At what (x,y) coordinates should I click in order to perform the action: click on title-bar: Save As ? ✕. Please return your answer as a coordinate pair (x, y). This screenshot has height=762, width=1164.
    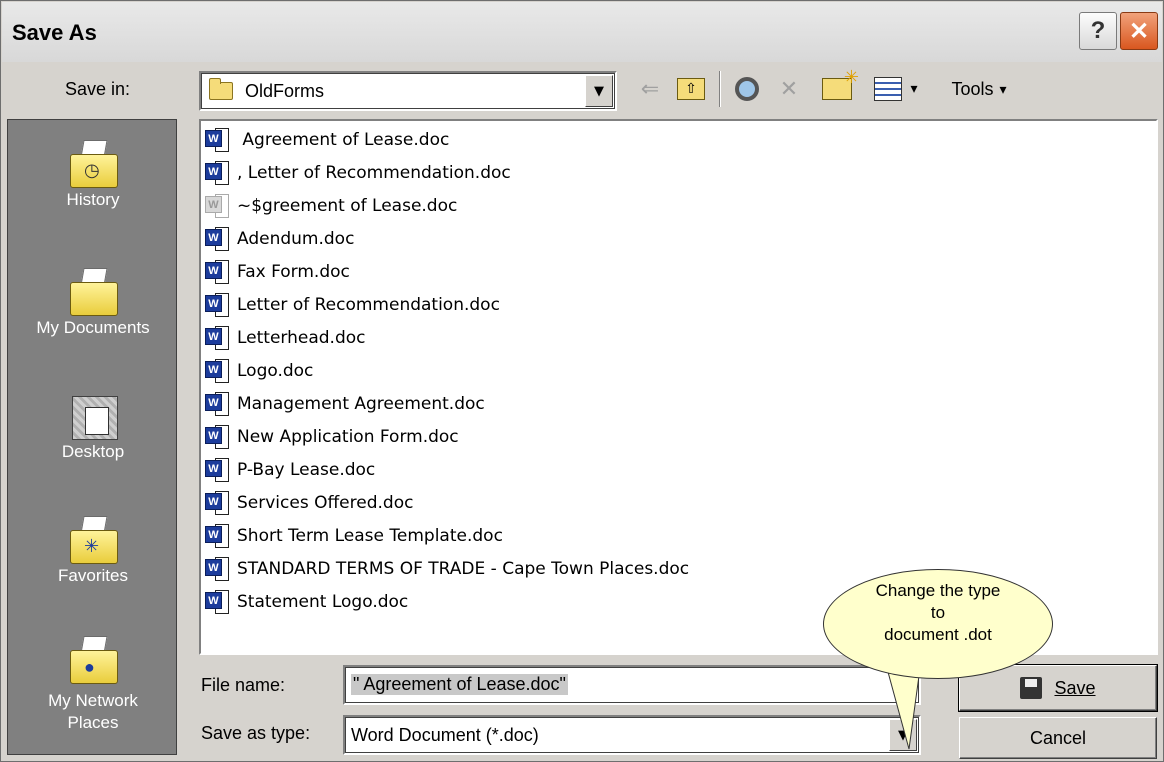
    Looking at the image, I should click on (582, 32).